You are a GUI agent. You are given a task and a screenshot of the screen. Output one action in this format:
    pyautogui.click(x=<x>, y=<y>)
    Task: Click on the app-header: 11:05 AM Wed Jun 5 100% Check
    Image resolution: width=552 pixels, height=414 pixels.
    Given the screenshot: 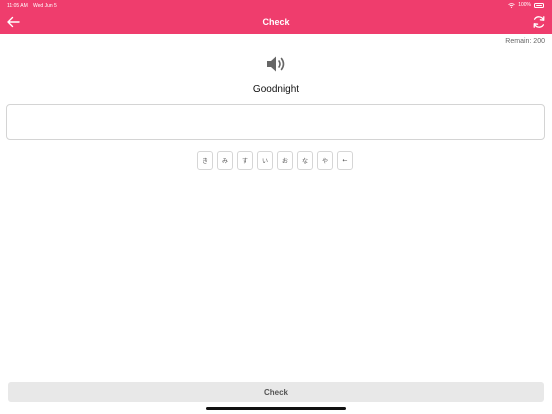 What is the action you would take?
    pyautogui.click(x=276, y=17)
    